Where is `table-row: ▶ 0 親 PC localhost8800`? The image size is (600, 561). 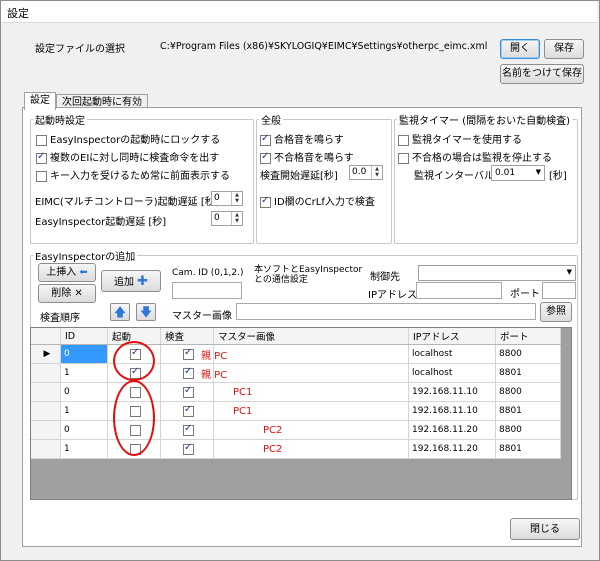 table-row: ▶ 0 親 PC localhost8800 is located at coordinates (296, 354).